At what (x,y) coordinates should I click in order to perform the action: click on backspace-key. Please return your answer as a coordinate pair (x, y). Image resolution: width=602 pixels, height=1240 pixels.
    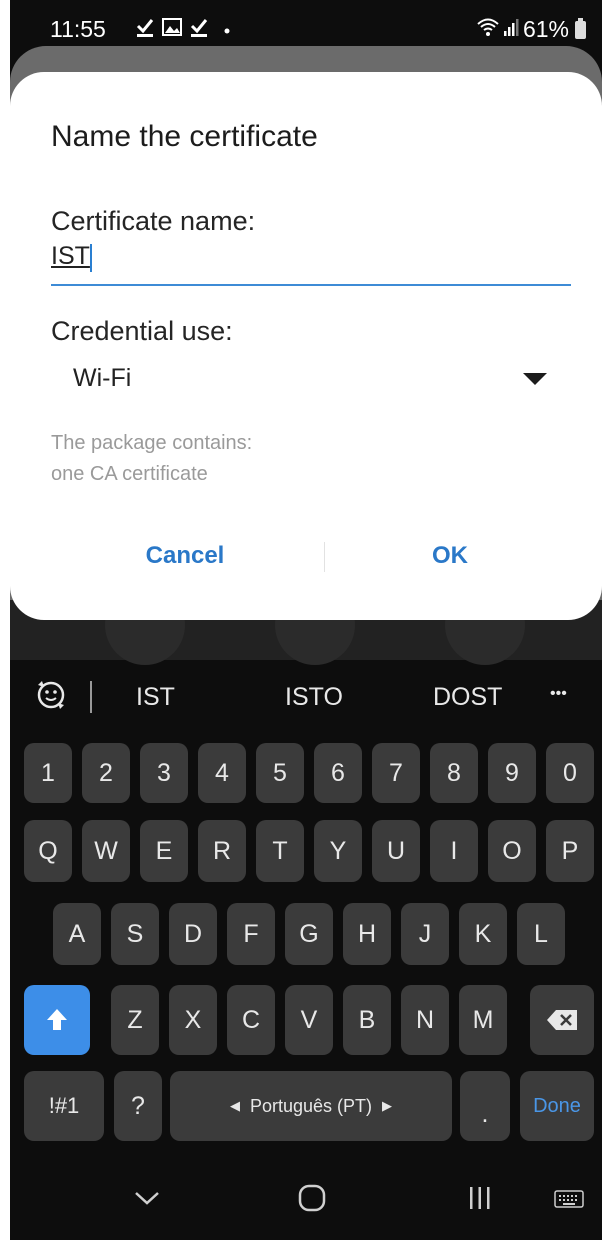
    Looking at the image, I should click on (562, 1020).